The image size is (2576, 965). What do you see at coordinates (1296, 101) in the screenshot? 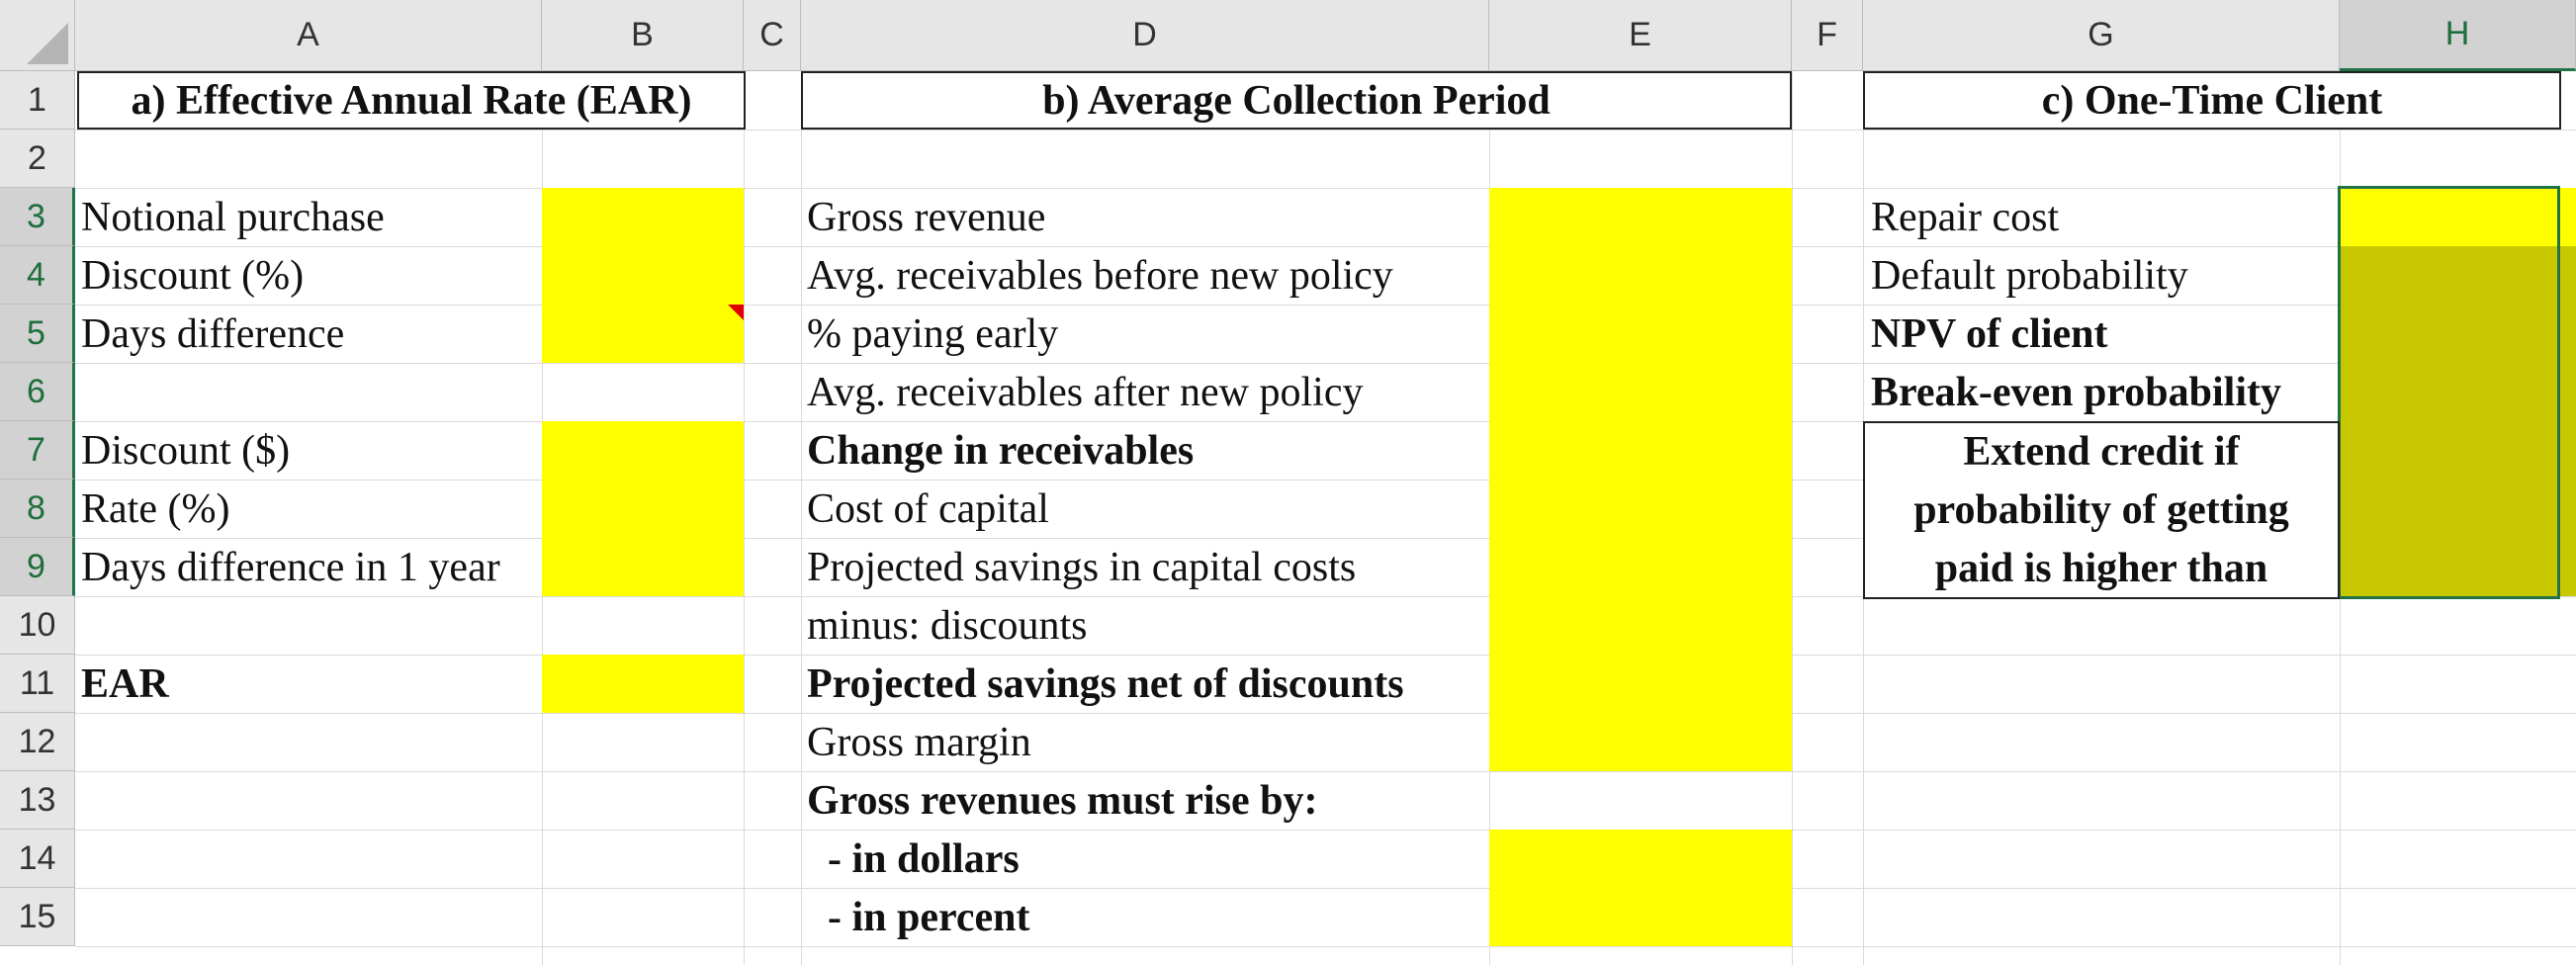
I see `section-title-collection-period: b) Average Collection Period` at bounding box center [1296, 101].